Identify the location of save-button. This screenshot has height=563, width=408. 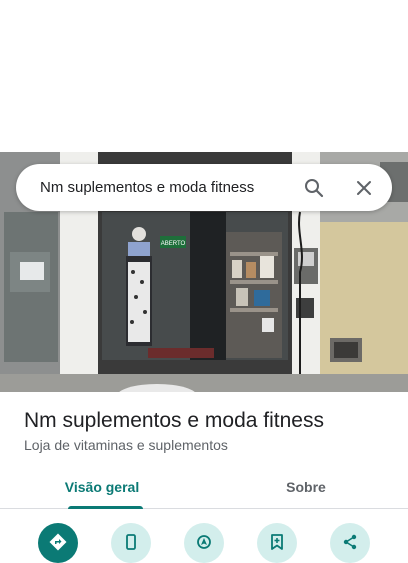
(277, 543).